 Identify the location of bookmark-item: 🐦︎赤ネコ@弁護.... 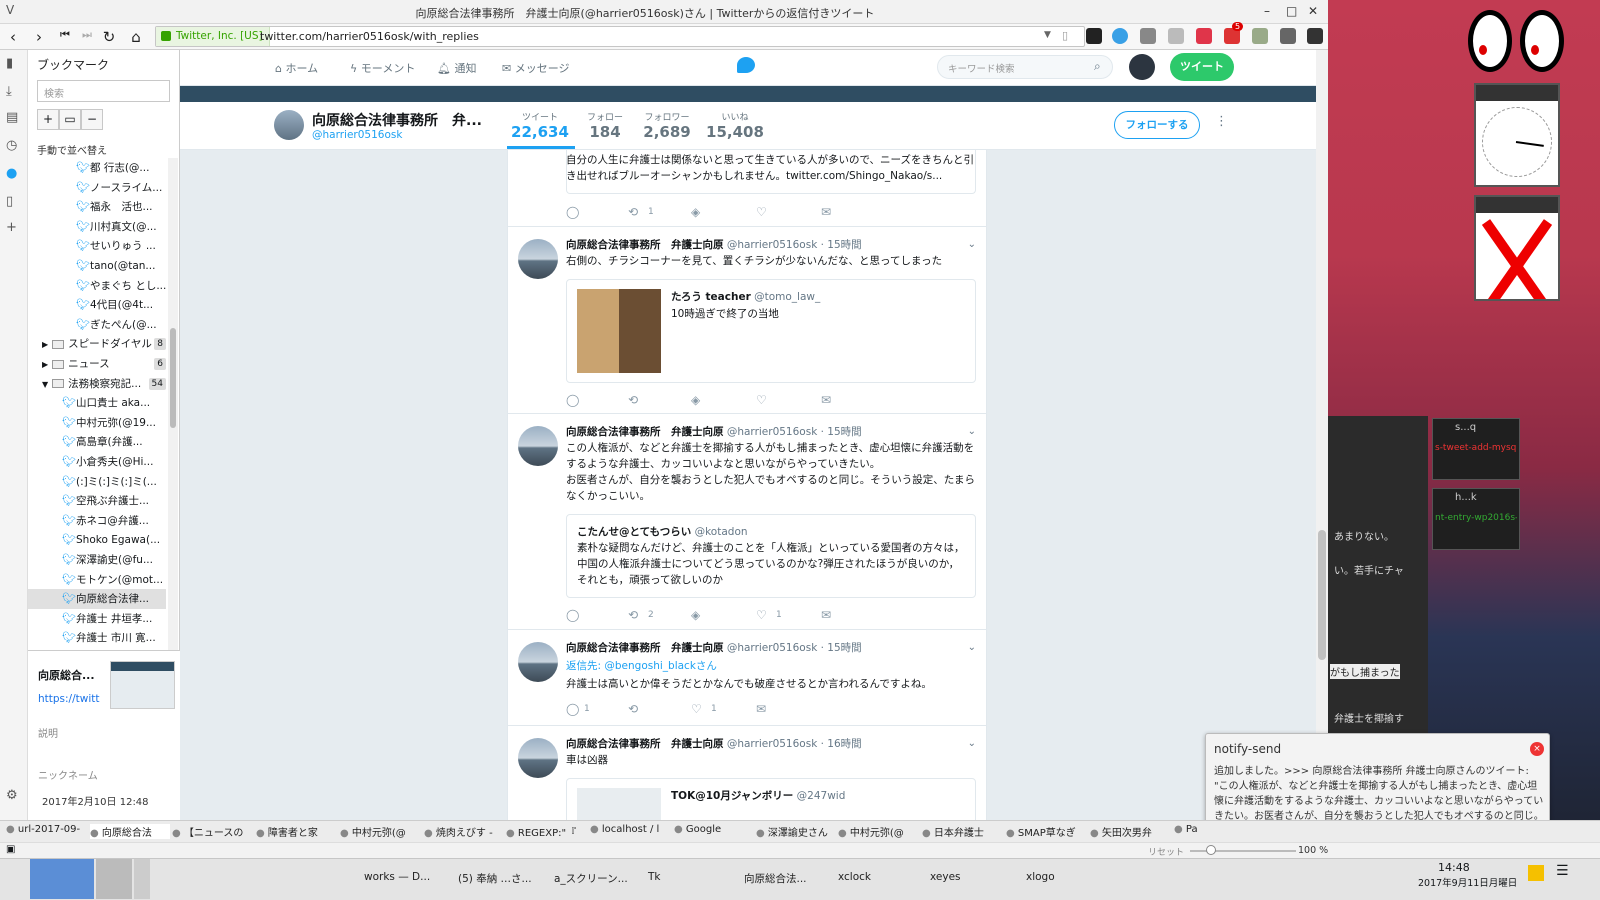
(97, 521).